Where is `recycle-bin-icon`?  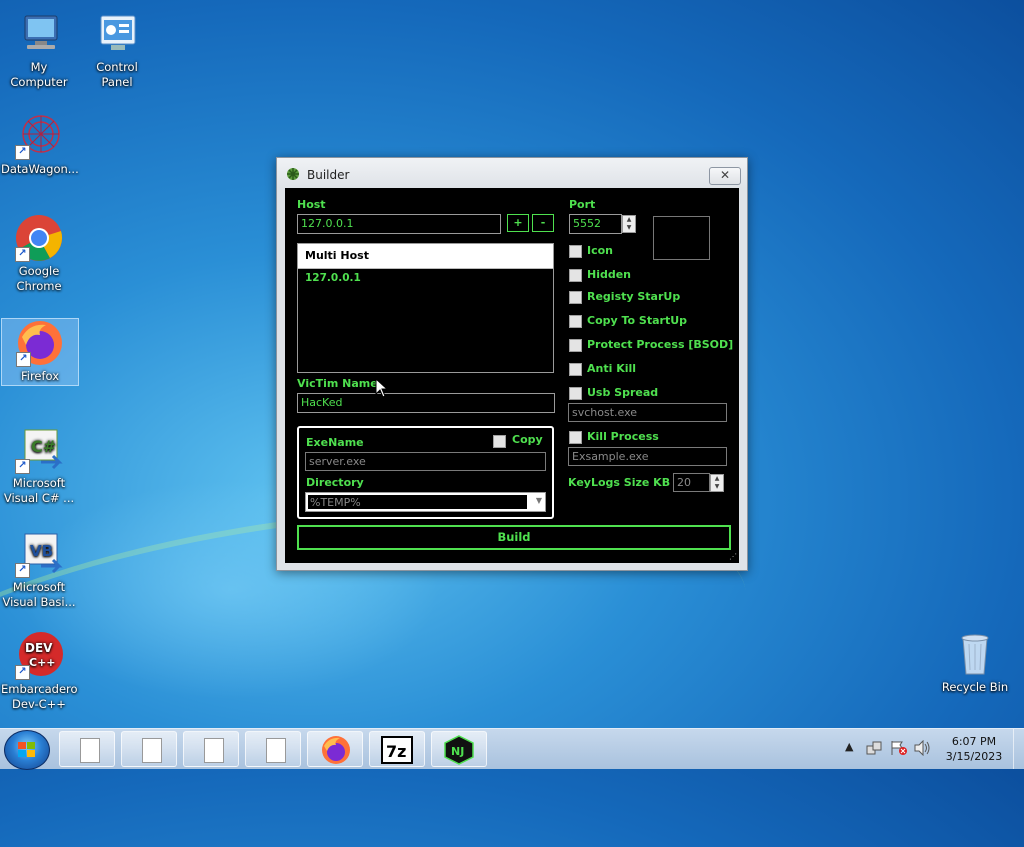
recycle-bin-icon is located at coordinates (975, 654).